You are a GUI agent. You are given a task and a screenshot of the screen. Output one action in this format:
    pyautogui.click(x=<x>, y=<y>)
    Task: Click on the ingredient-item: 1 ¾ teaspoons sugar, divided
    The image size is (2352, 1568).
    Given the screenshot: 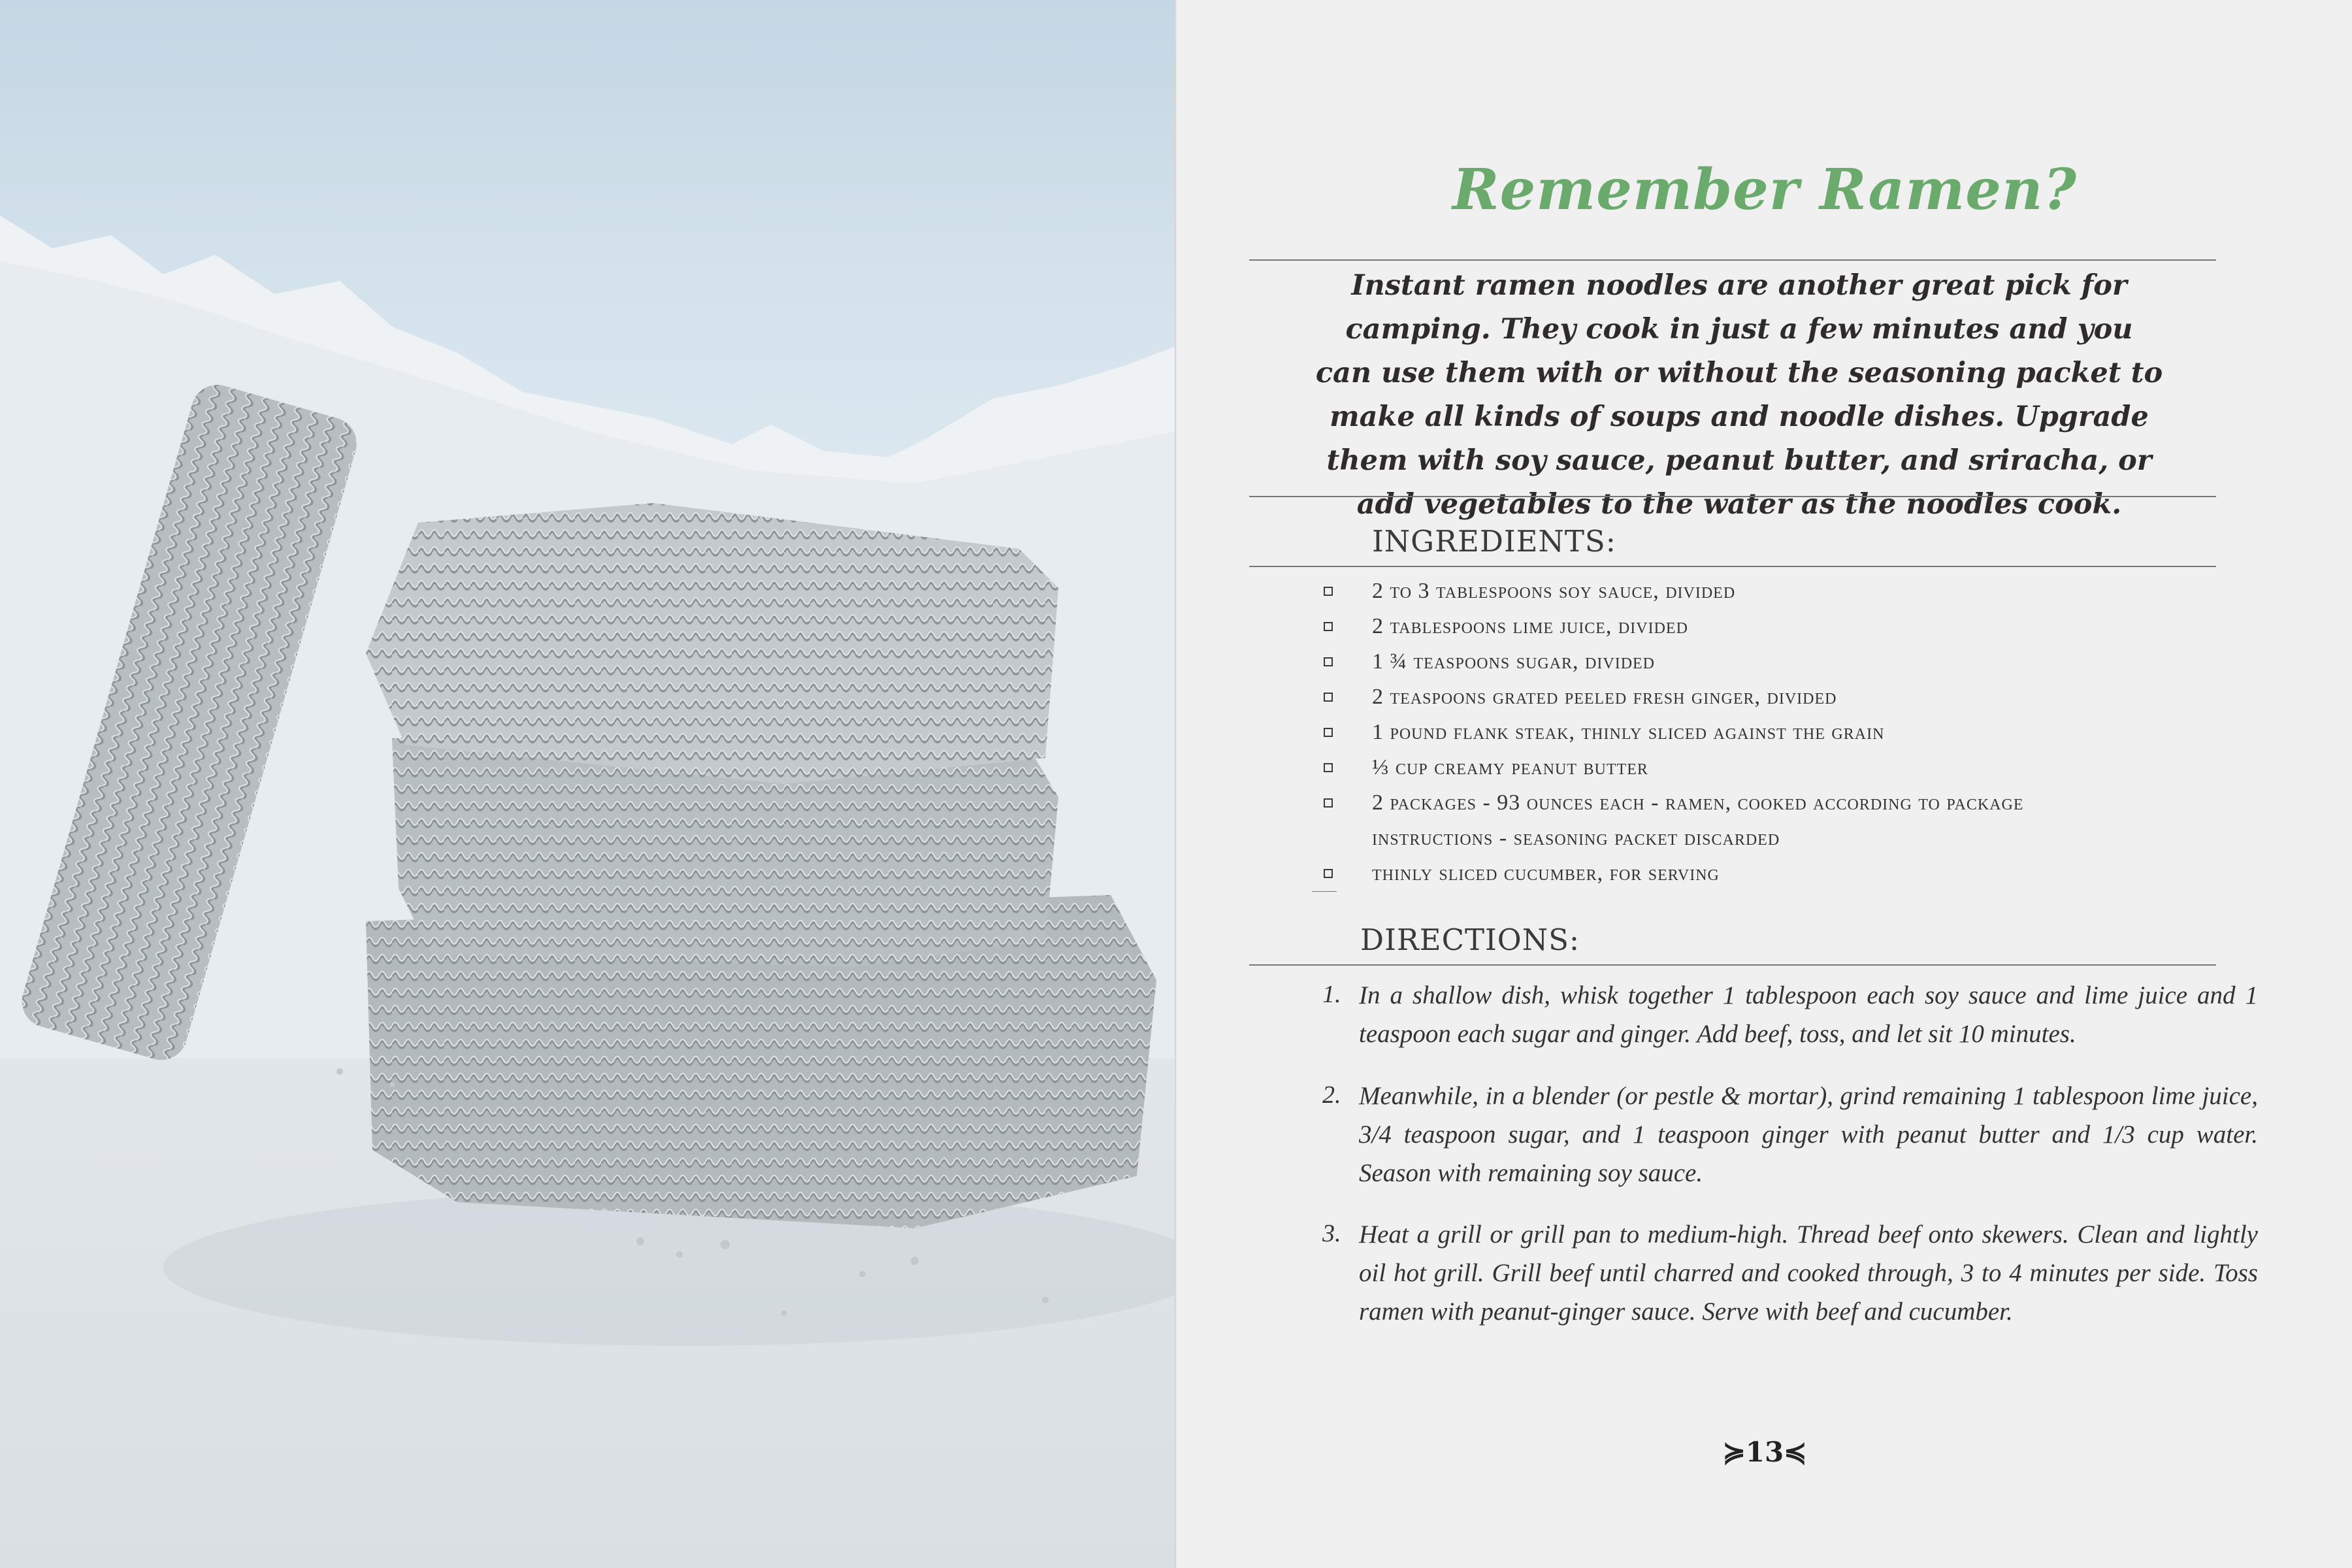 What is the action you would take?
    pyautogui.click(x=1764, y=667)
    